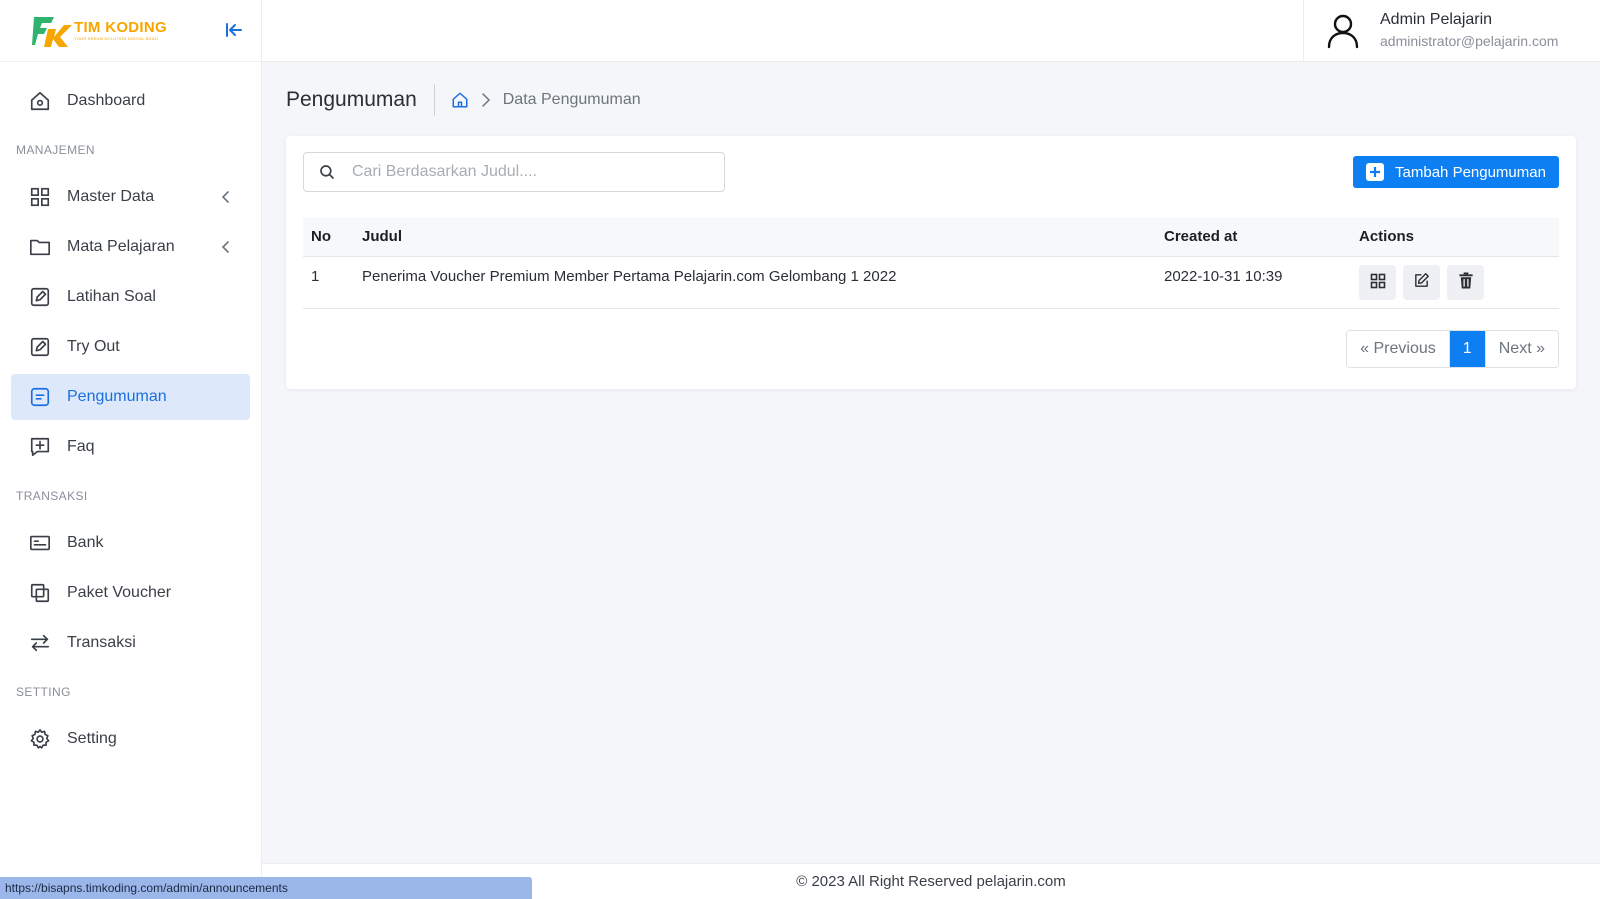 The width and height of the screenshot is (1600, 899). Describe the element at coordinates (486, 100) in the screenshot. I see `chevron-right-icon` at that location.